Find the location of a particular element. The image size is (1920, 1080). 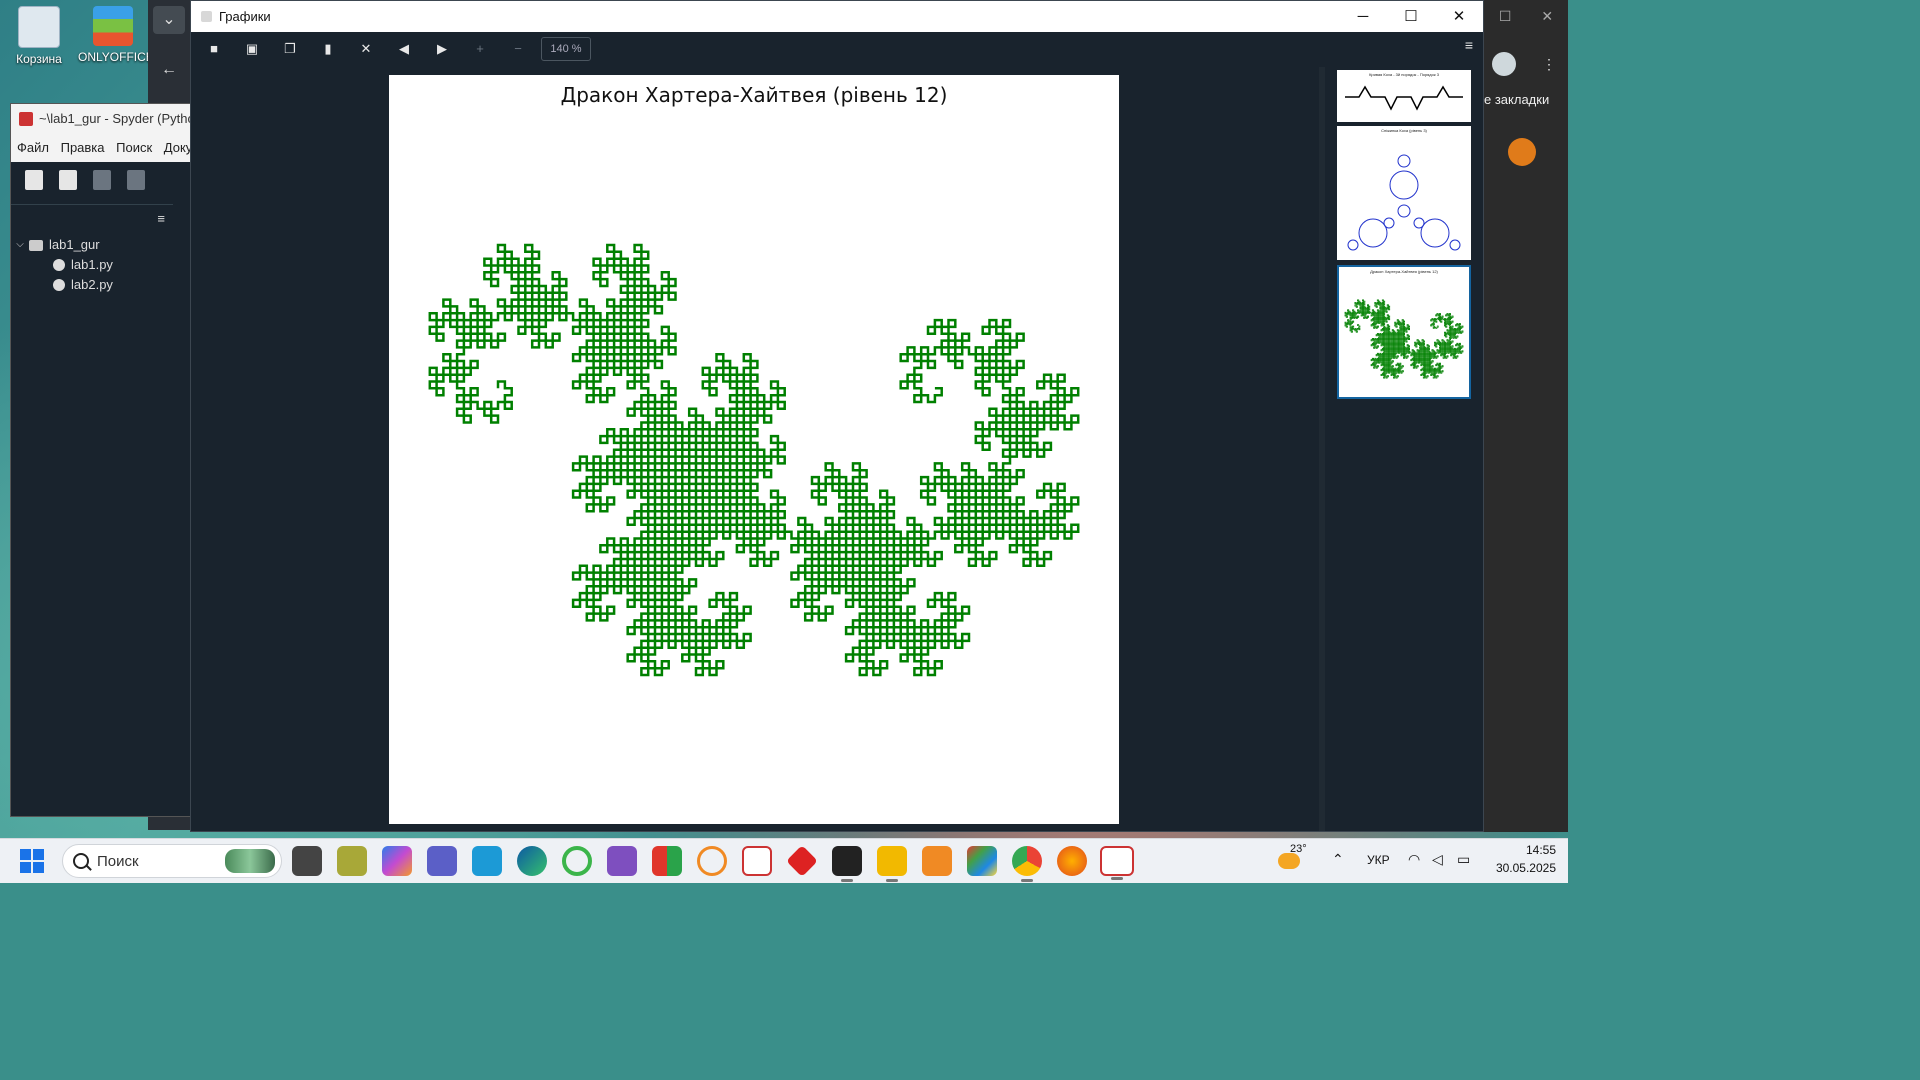

koch-curve-preview is located at coordinates (1404, 98).